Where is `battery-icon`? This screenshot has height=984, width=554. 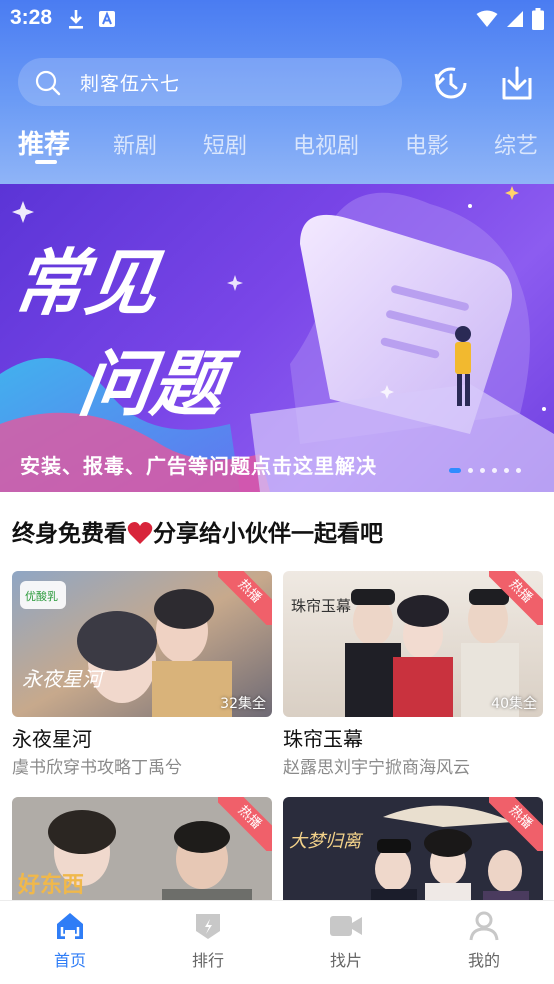
battery-icon is located at coordinates (538, 19).